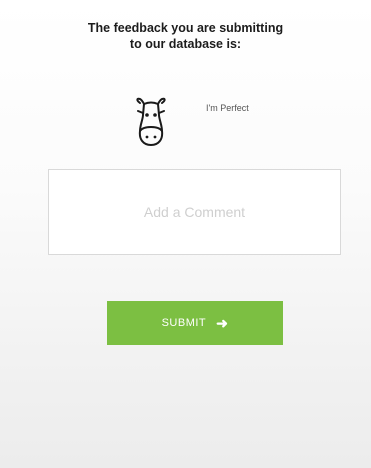 The width and height of the screenshot is (371, 468). What do you see at coordinates (227, 108) in the screenshot?
I see `rating-label: I'm Perfect` at bounding box center [227, 108].